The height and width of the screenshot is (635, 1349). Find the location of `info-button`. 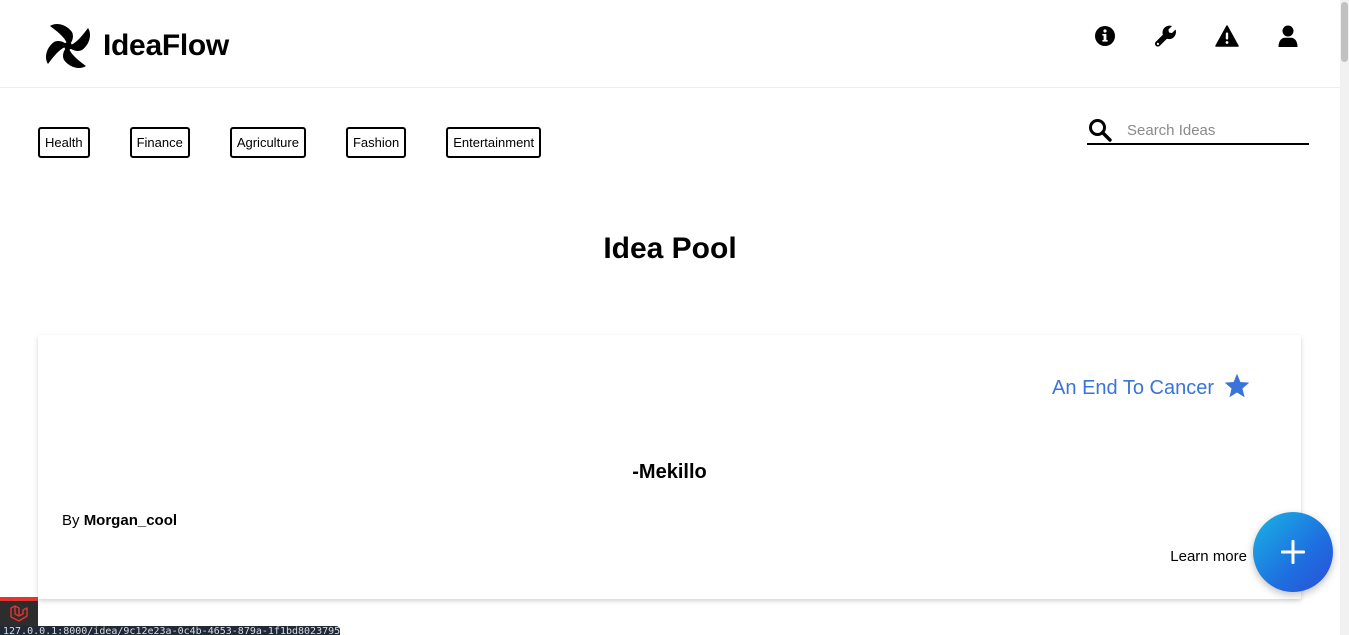

info-button is located at coordinates (1105, 36).